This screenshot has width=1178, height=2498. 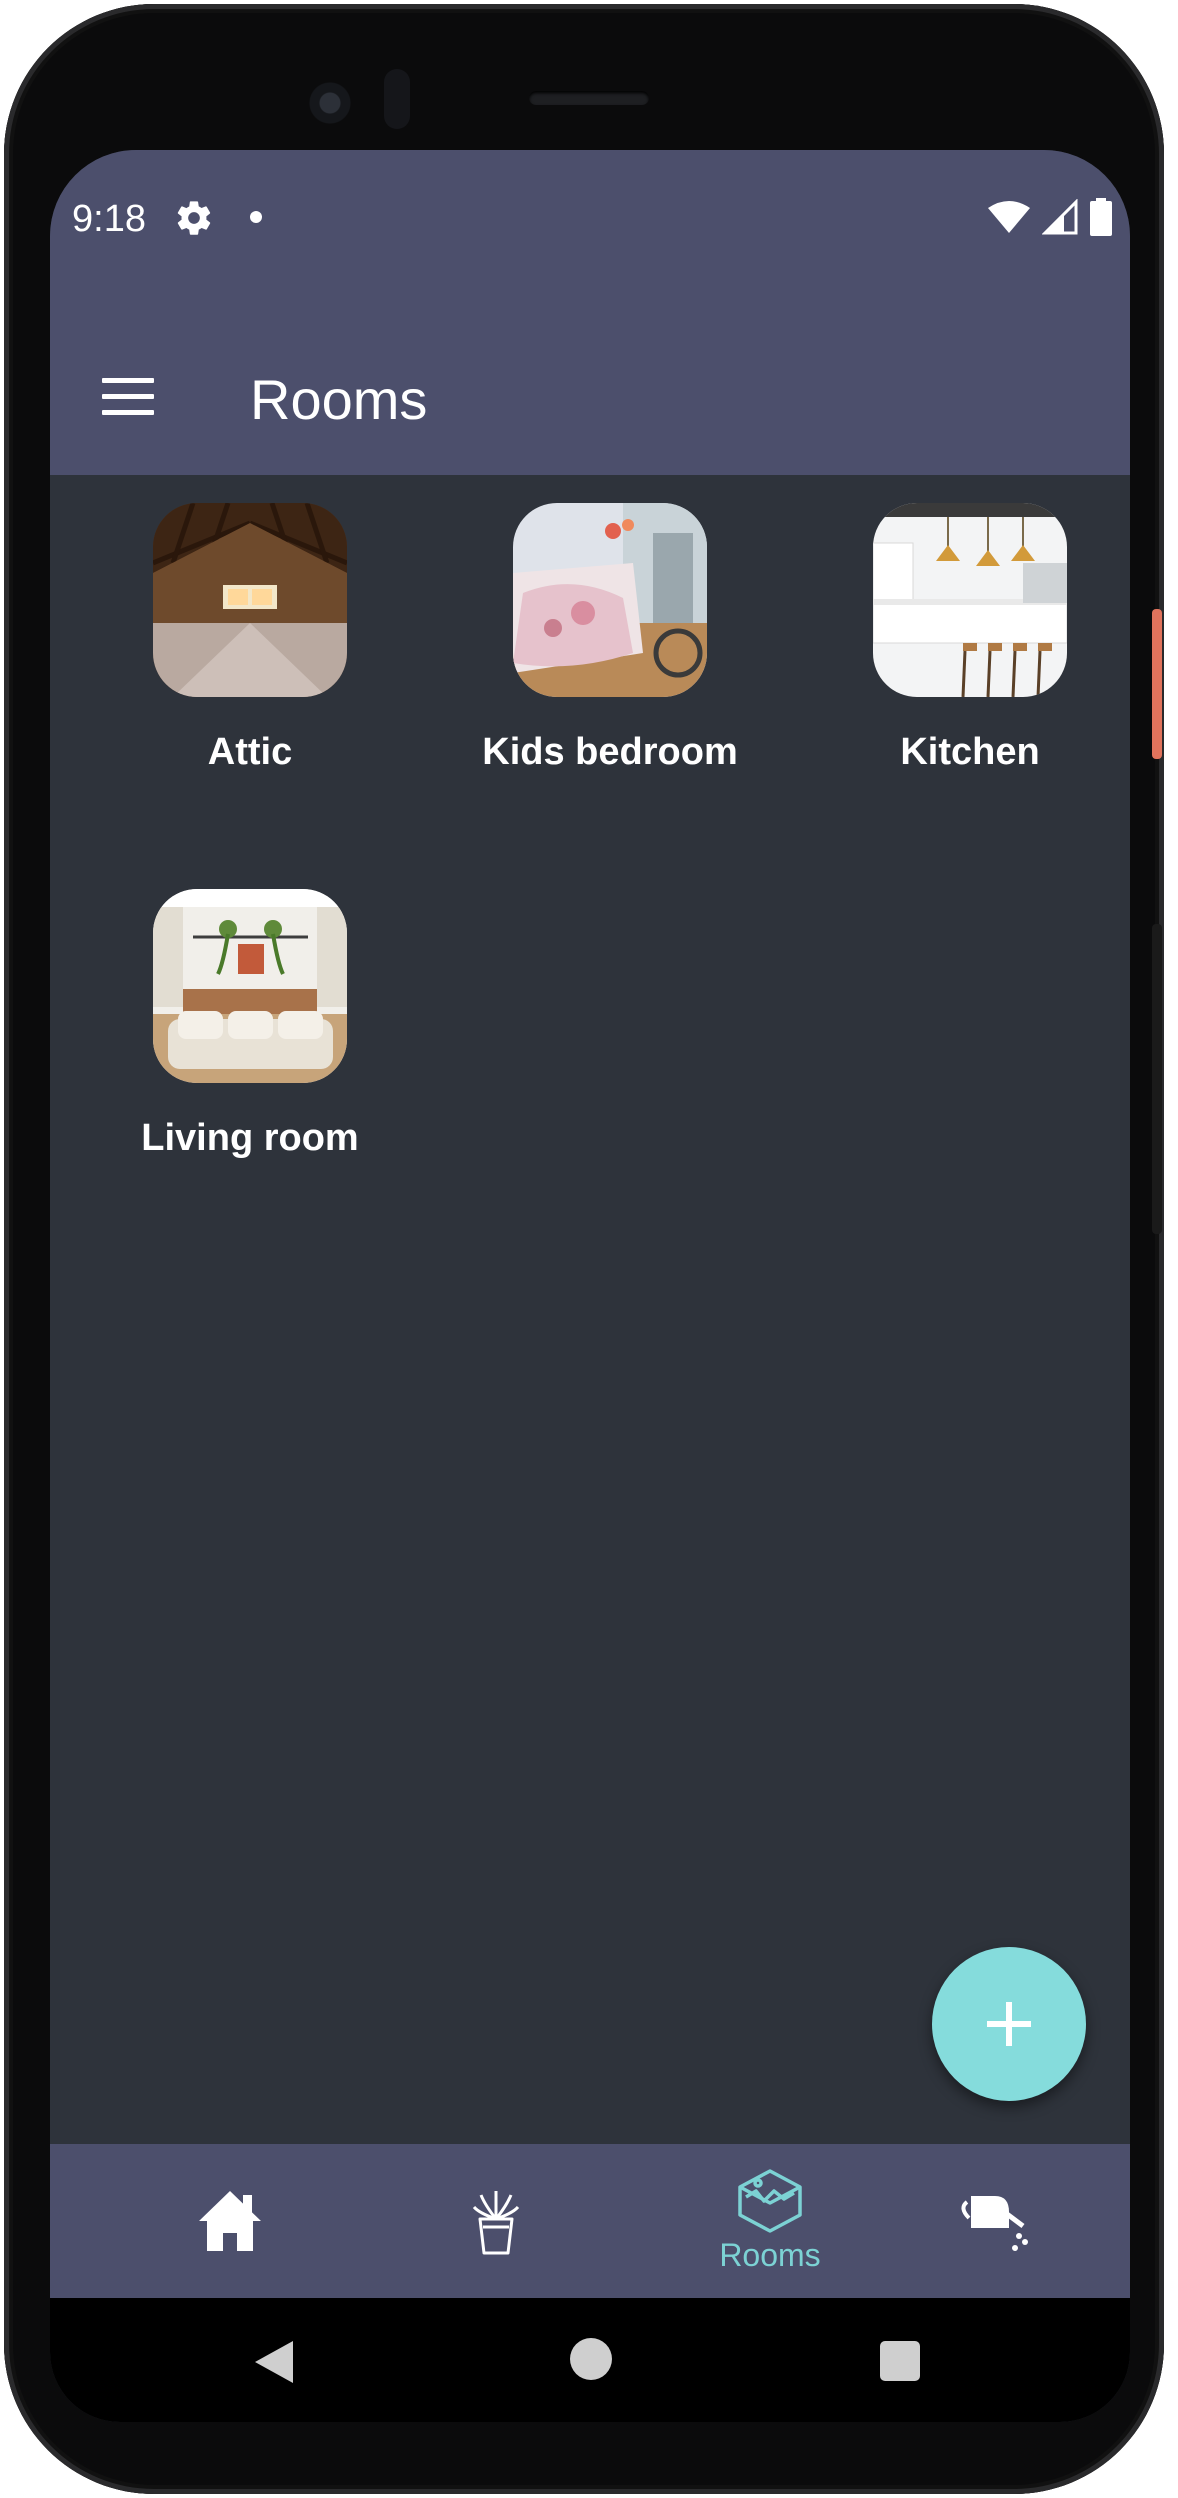 What do you see at coordinates (1009, 217) in the screenshot?
I see `wifi-icon` at bounding box center [1009, 217].